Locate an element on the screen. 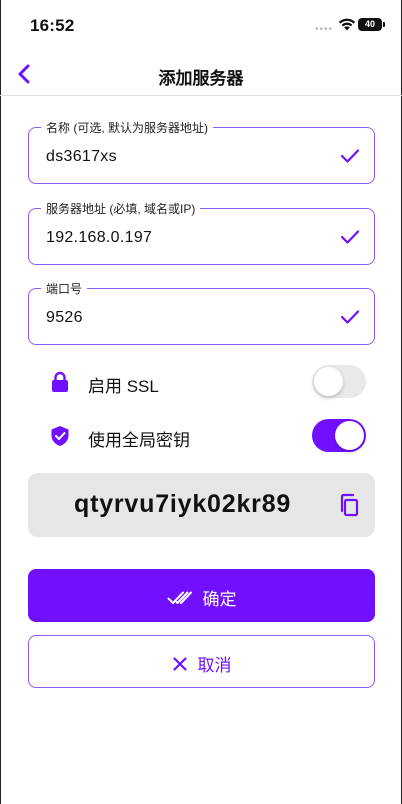  key-display: qtyrvu7iyk02kr89 is located at coordinates (201, 505).